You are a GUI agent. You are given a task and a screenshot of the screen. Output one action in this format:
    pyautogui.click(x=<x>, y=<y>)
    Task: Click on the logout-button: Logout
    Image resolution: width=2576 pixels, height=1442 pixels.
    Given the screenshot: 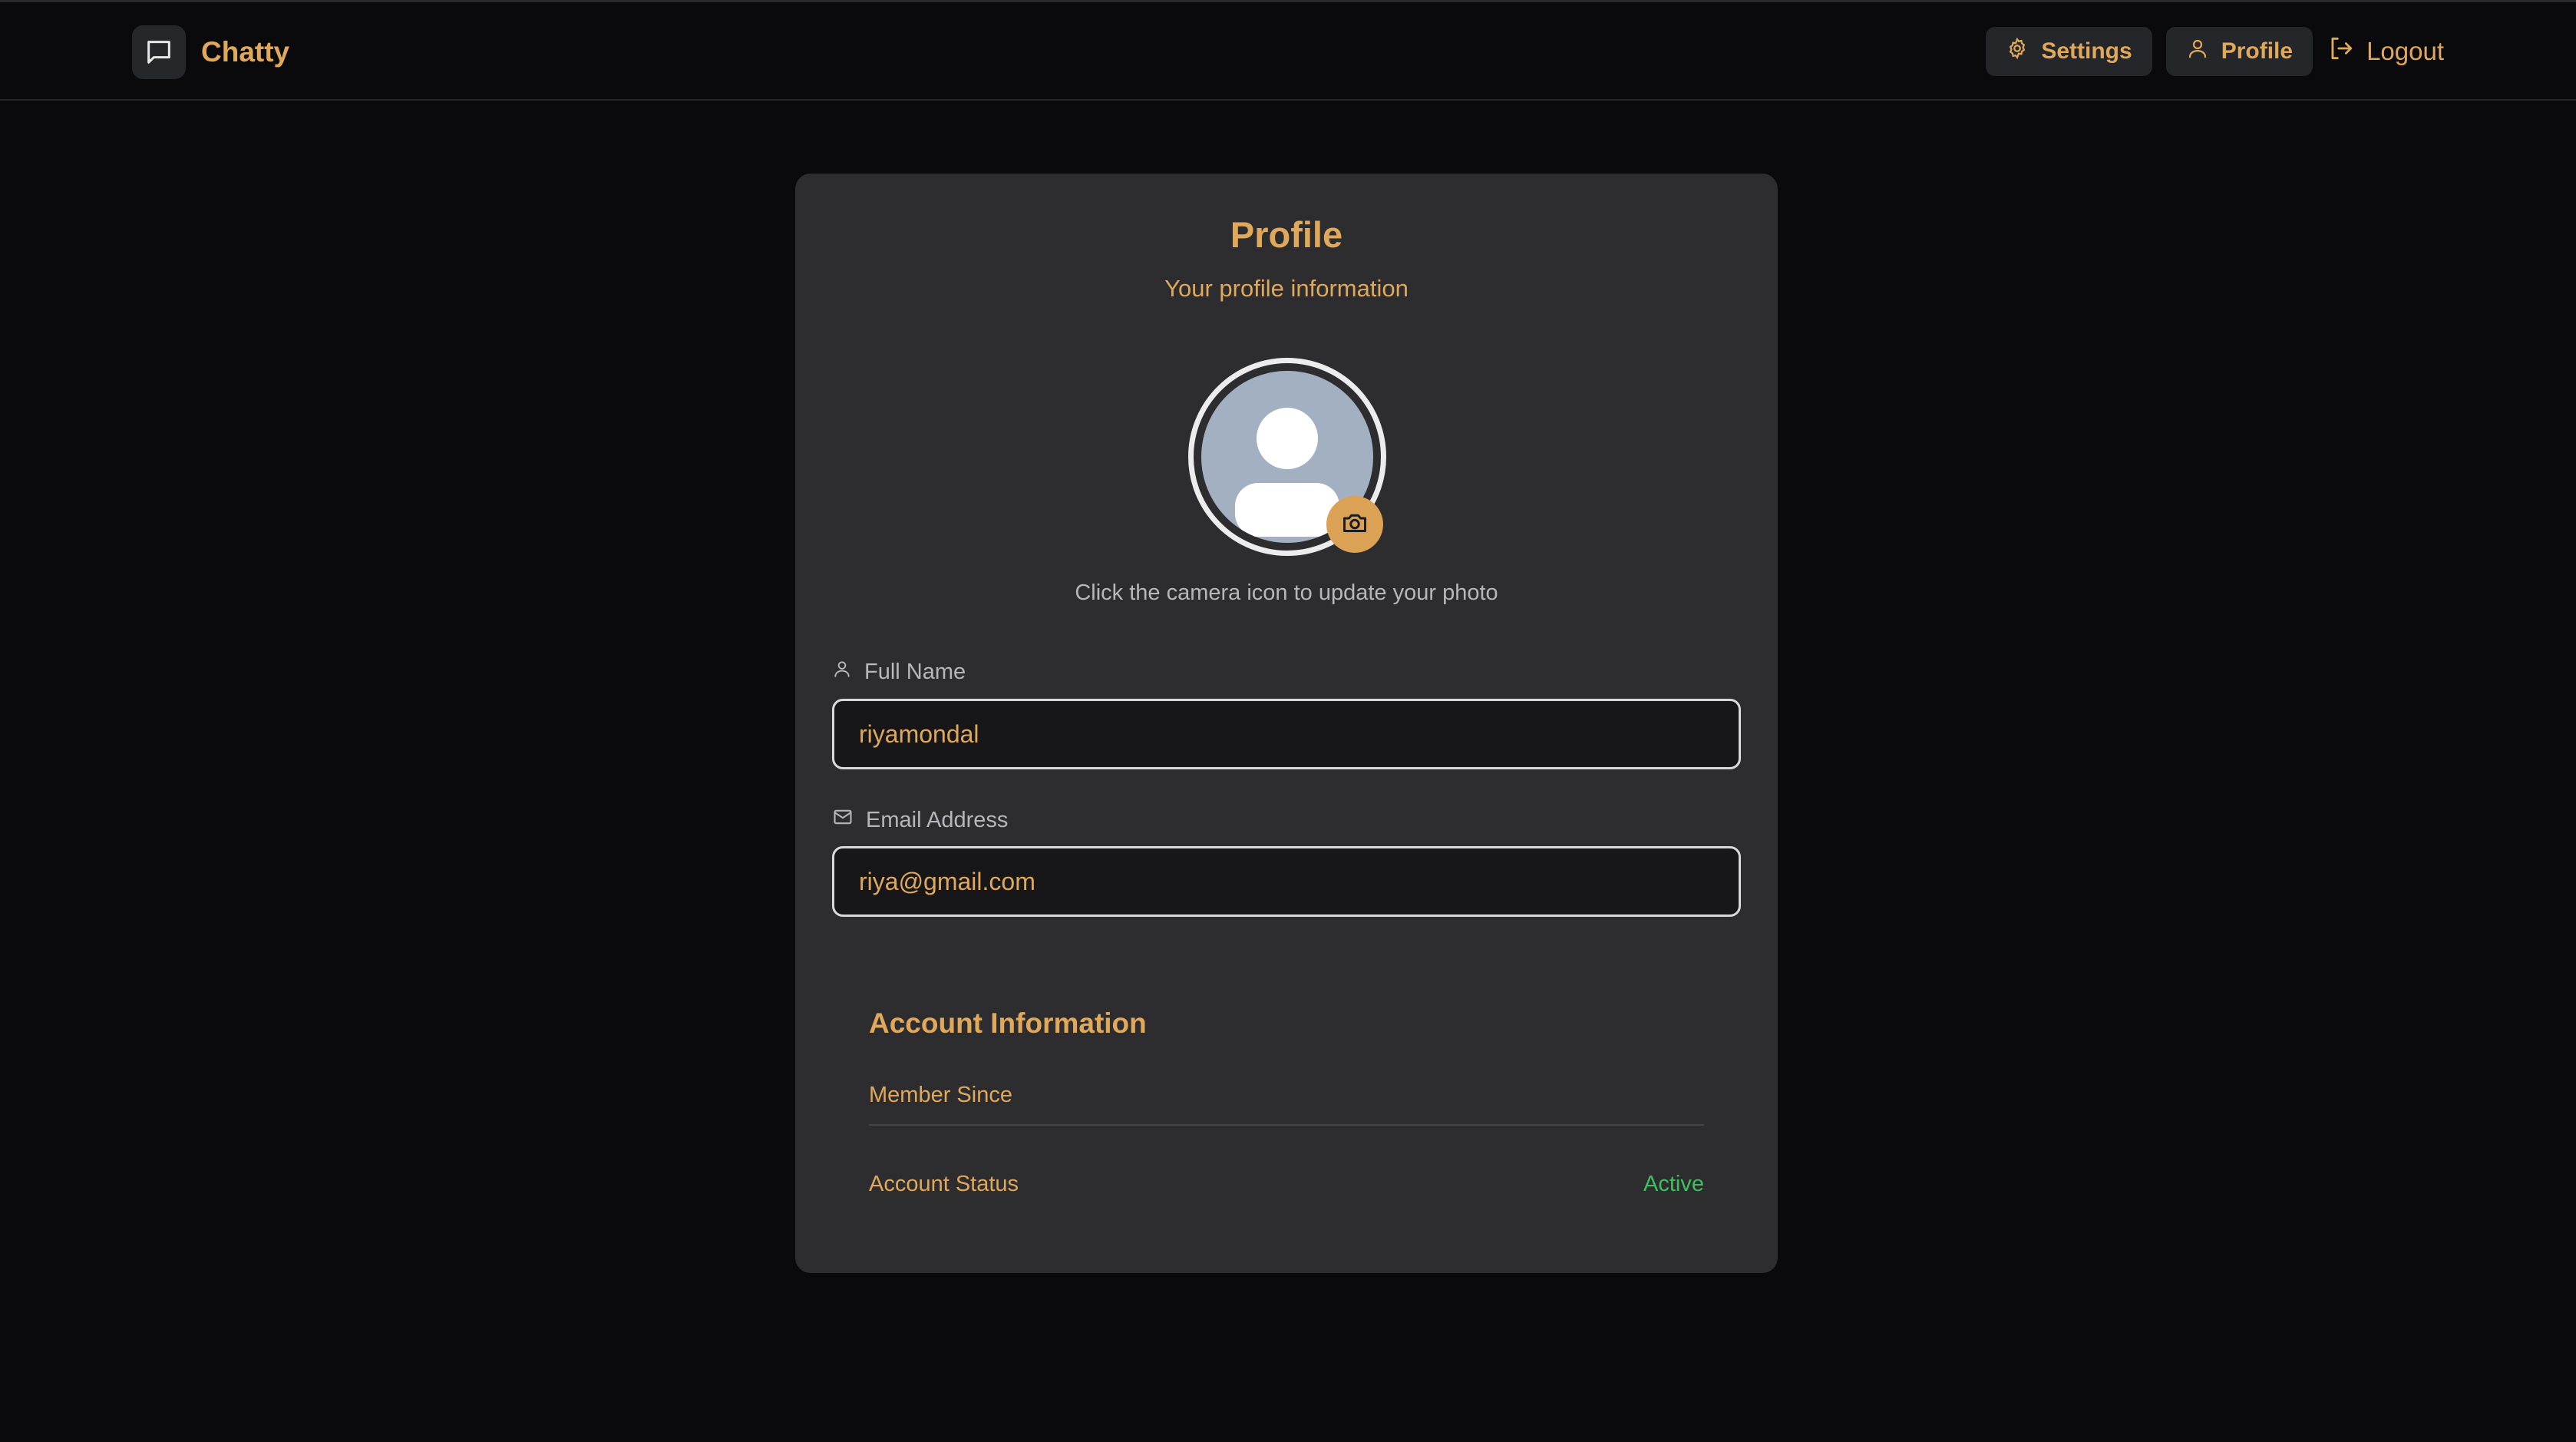 What is the action you would take?
    pyautogui.click(x=2385, y=51)
    